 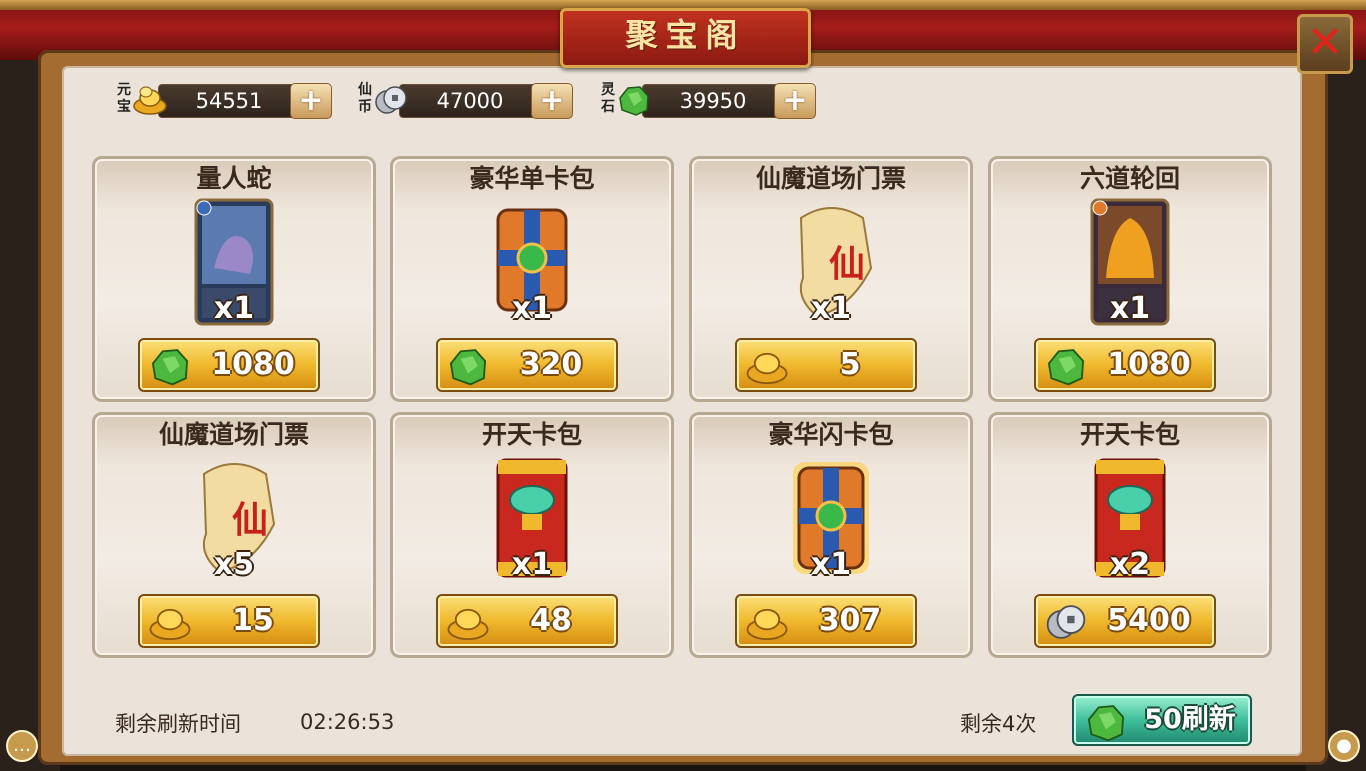 What do you see at coordinates (1130, 564) in the screenshot?
I see `item-quantity: x2` at bounding box center [1130, 564].